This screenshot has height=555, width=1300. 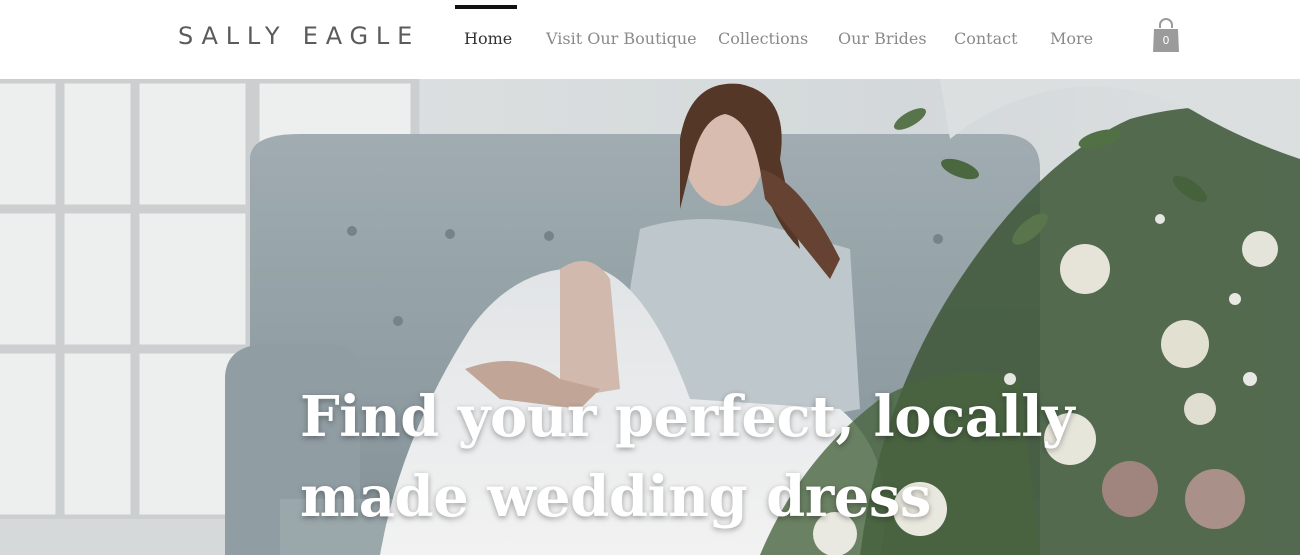 What do you see at coordinates (615, 497) in the screenshot?
I see `hero-headline-line-2: made wedding dress` at bounding box center [615, 497].